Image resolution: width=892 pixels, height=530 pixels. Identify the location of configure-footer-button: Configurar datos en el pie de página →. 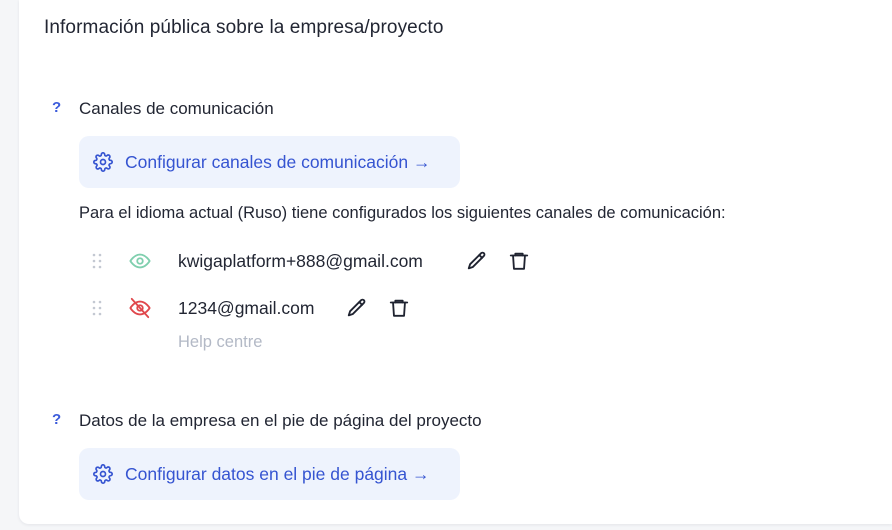
(269, 474).